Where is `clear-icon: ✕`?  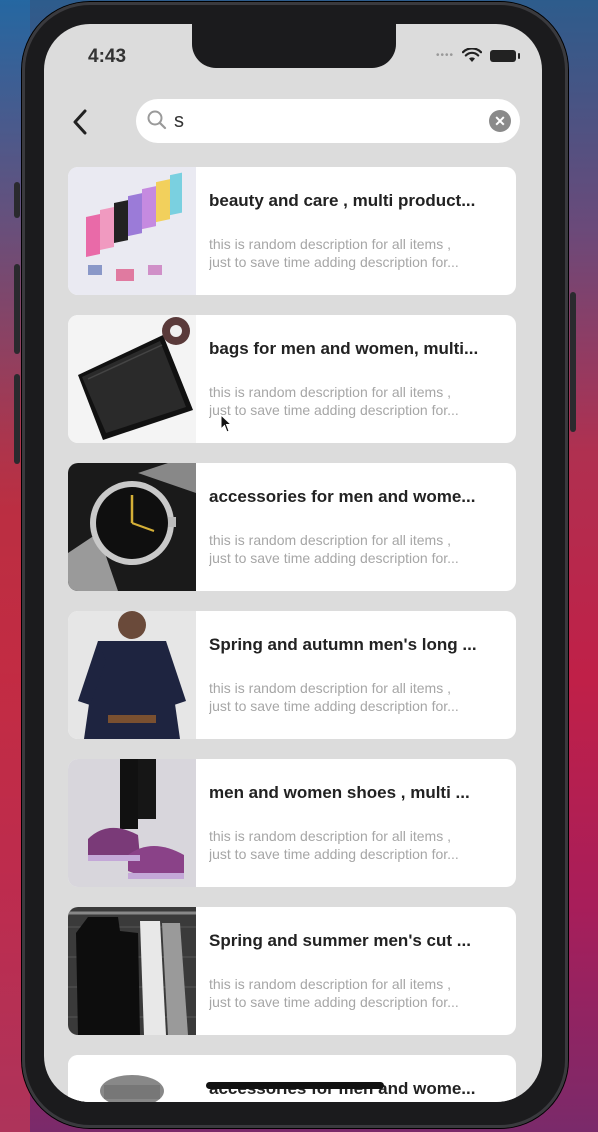 clear-icon: ✕ is located at coordinates (500, 121).